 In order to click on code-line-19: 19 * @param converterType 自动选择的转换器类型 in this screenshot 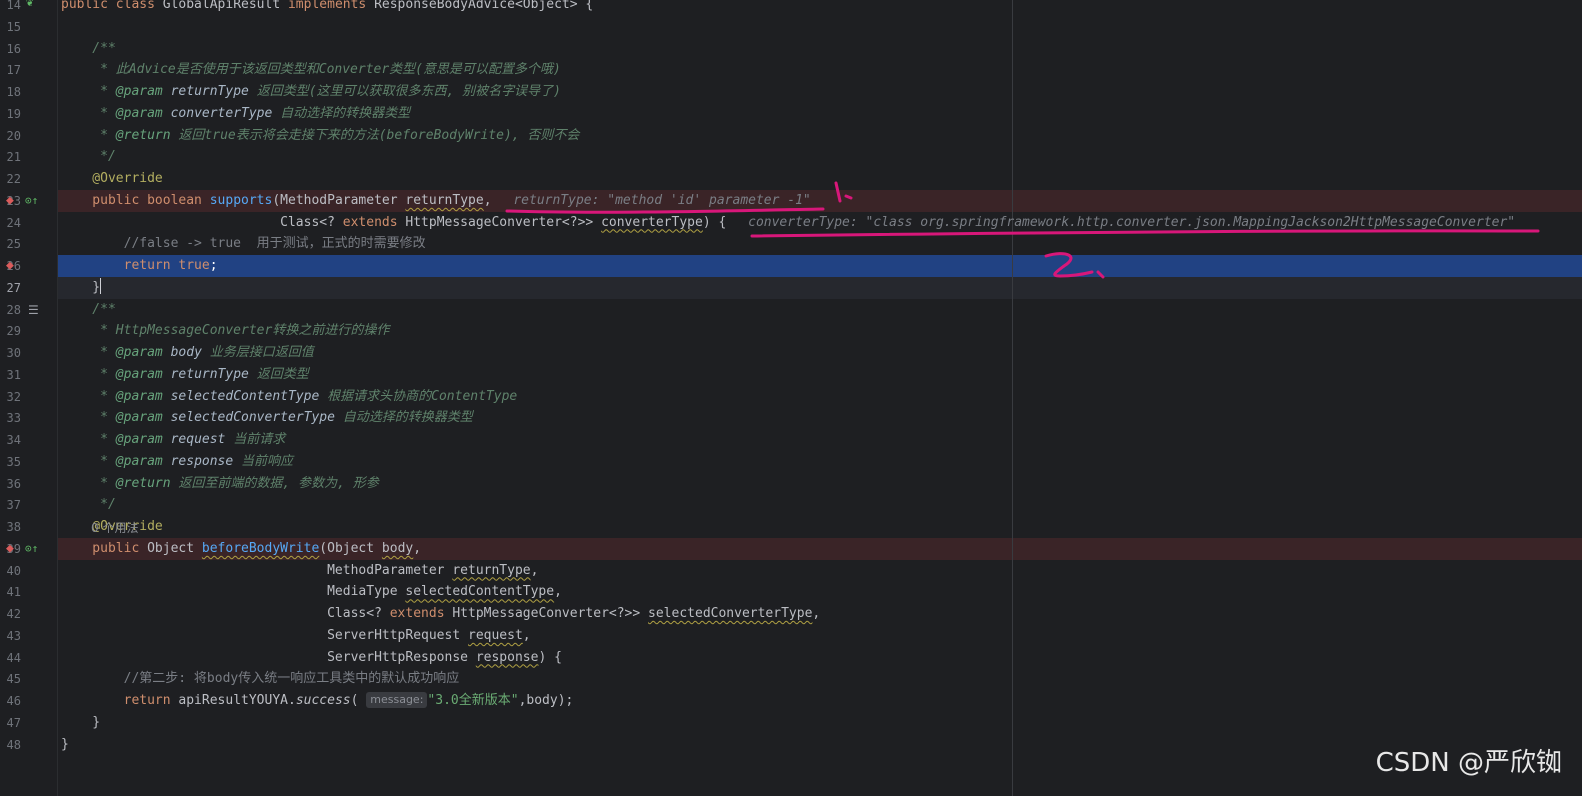, I will do `click(791, 114)`.